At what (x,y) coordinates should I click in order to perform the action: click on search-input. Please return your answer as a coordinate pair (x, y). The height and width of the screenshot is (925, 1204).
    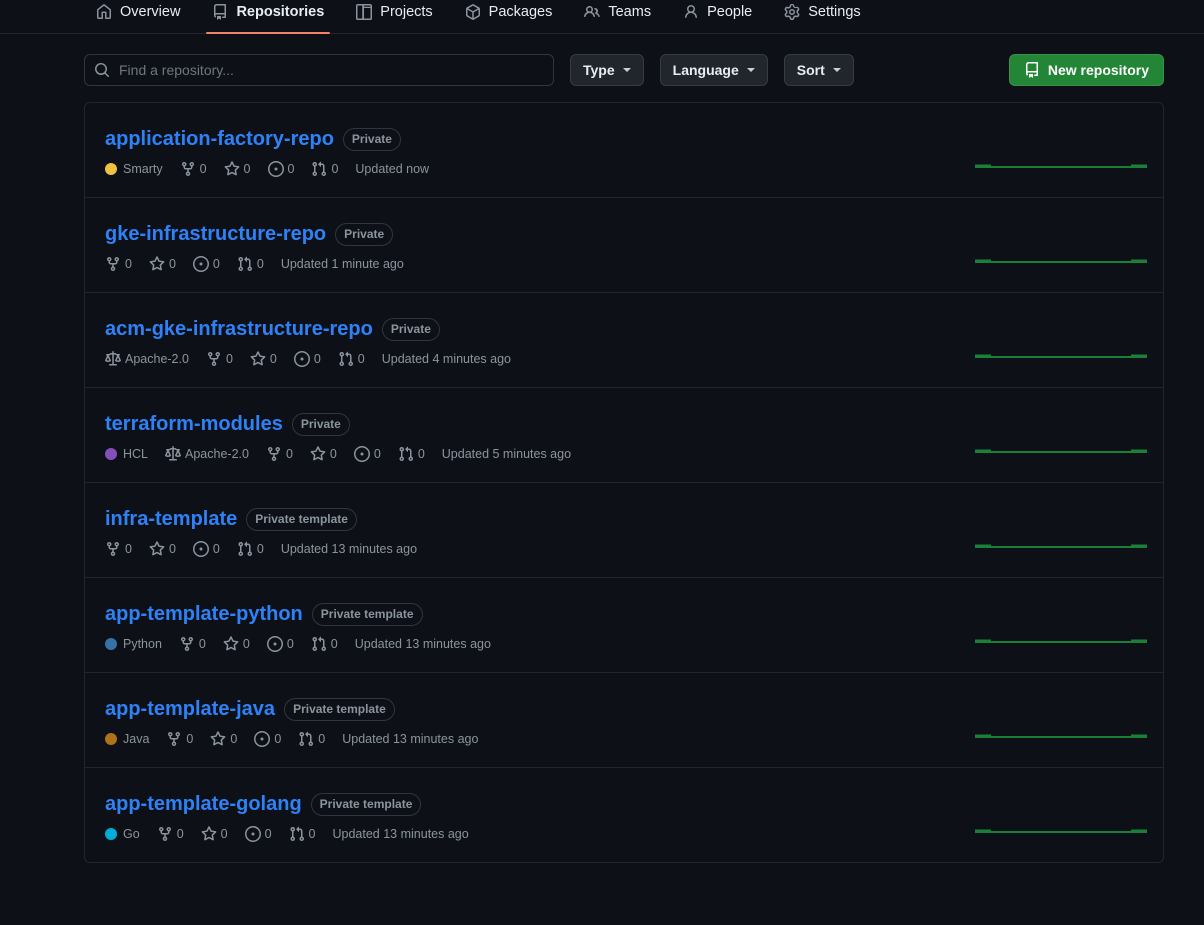
    Looking at the image, I should click on (319, 70).